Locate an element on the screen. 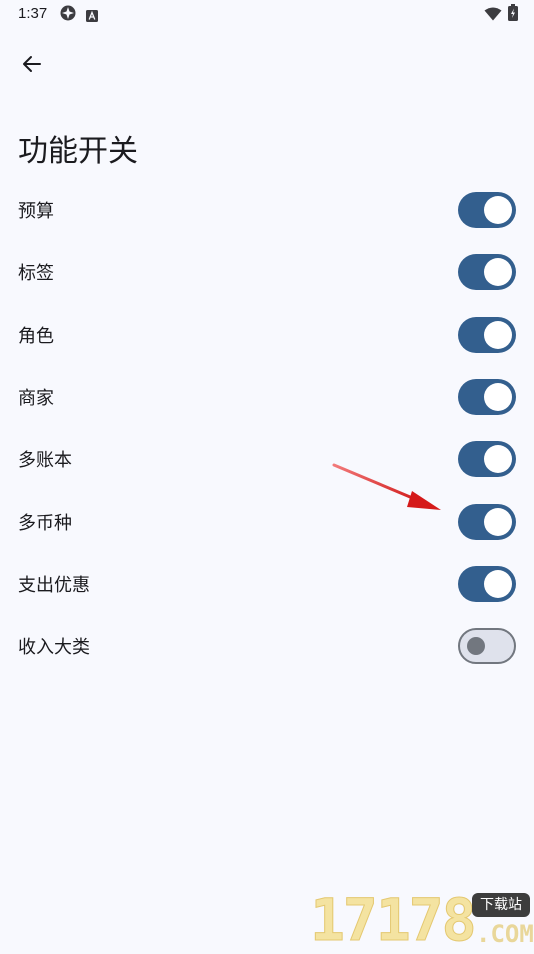 The height and width of the screenshot is (954, 534). watermark-suffix: .COM is located at coordinates (505, 934).